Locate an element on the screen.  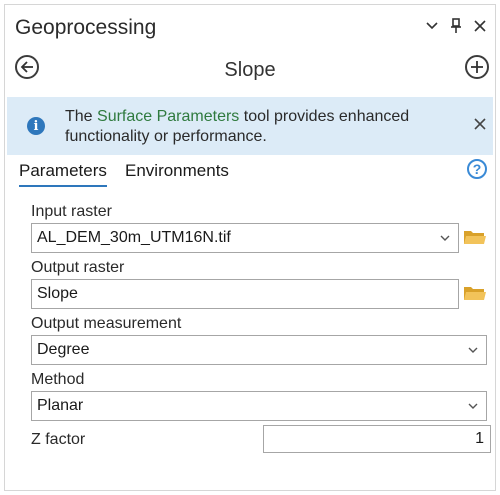
banner-text-prefix: The is located at coordinates (81, 116).